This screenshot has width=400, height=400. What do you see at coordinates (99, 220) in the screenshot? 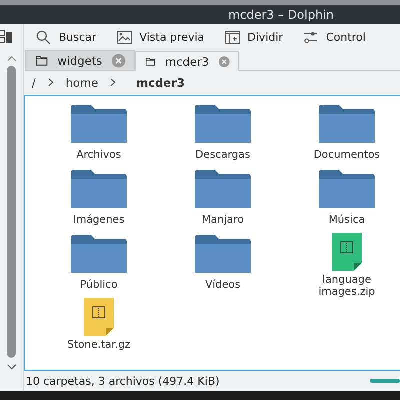
I see `file-name: Imágenes` at bounding box center [99, 220].